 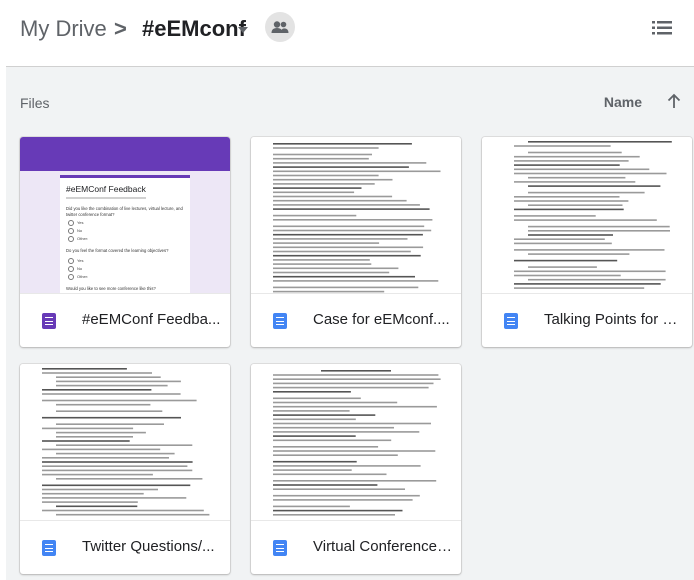 What do you see at coordinates (623, 102) in the screenshot?
I see `sort-by-name-button: Name` at bounding box center [623, 102].